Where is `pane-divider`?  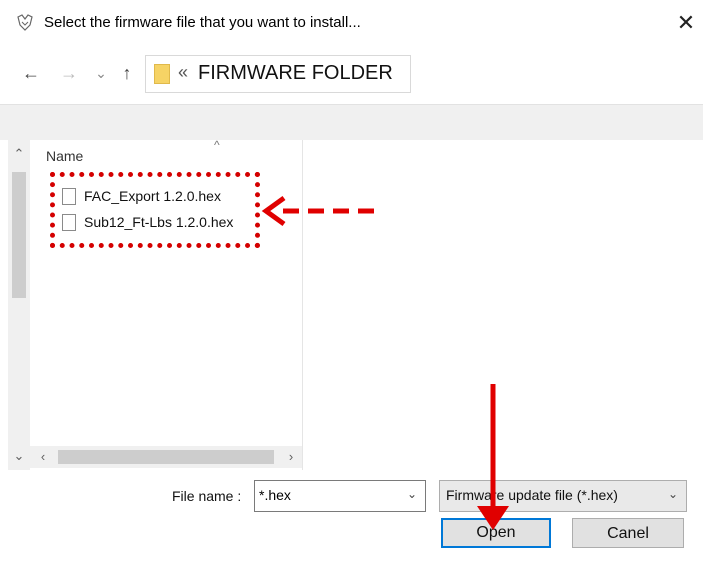 pane-divider is located at coordinates (302, 305).